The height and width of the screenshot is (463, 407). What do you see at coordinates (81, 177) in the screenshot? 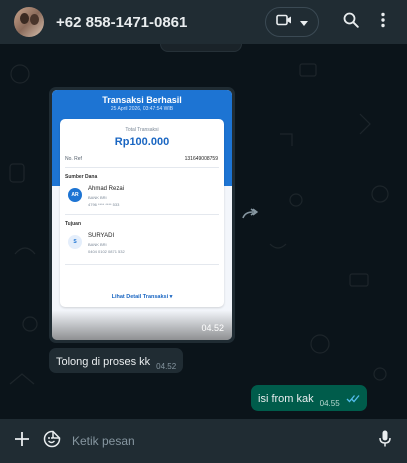
I see `source-section-label: Sumber Dana` at bounding box center [81, 177].